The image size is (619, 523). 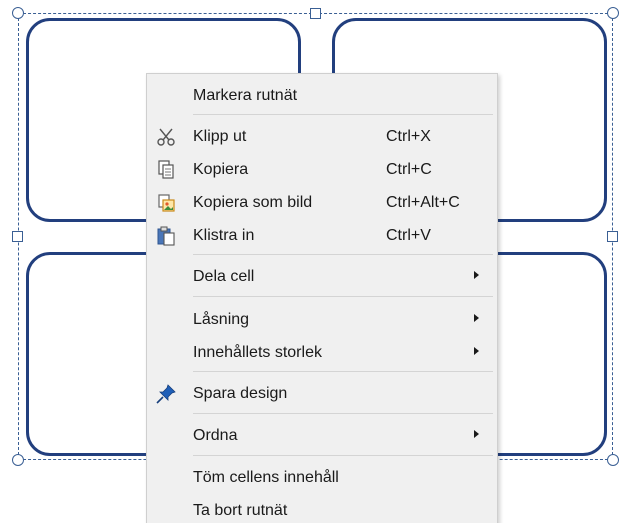 I want to click on menu-item-label: Klistra in, so click(x=224, y=235).